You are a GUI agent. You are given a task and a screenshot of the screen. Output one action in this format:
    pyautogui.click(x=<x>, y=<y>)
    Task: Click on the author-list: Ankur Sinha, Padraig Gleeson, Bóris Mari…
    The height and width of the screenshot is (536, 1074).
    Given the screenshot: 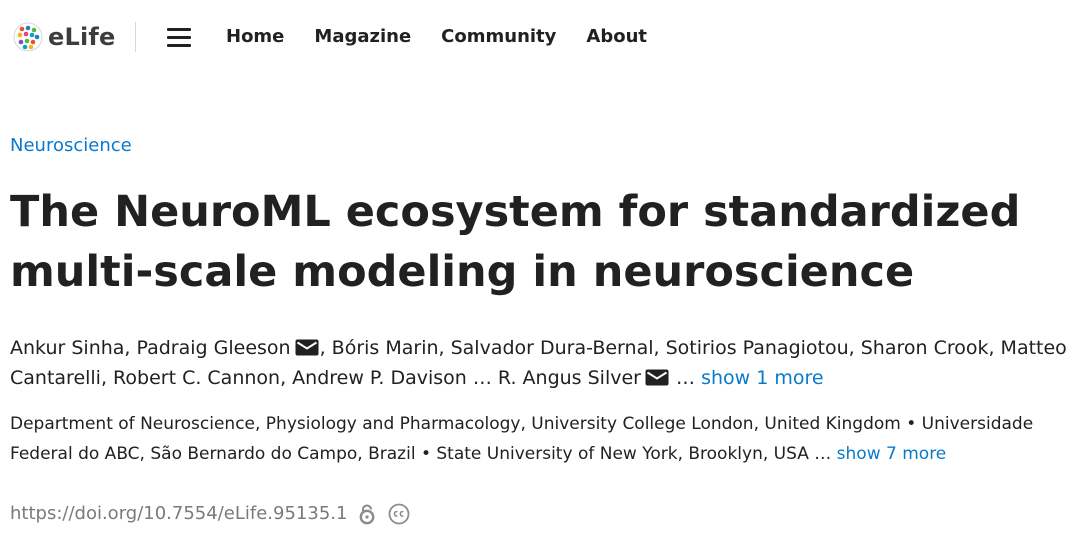 What is the action you would take?
    pyautogui.click(x=539, y=363)
    